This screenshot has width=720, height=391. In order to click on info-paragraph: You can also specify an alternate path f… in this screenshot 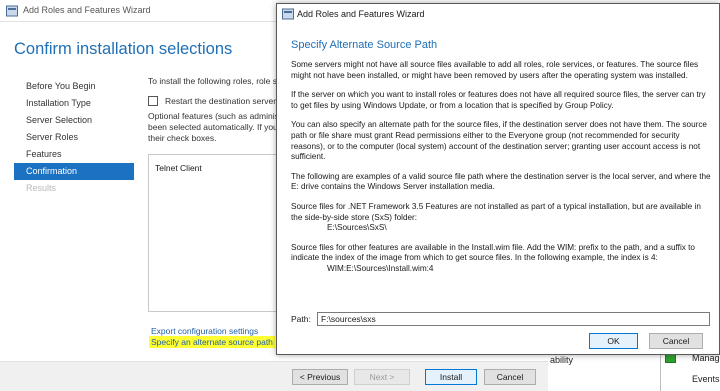, I will do `click(499, 141)`.